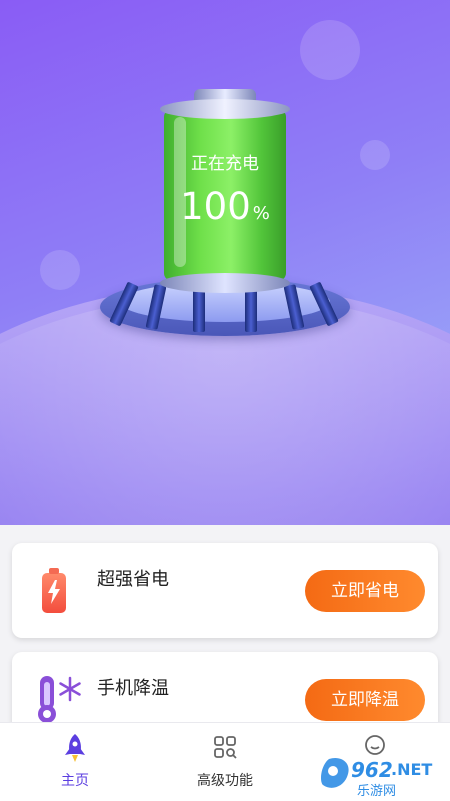 This screenshot has height=801, width=450. Describe the element at coordinates (376, 791) in the screenshot. I see `svg-text: 乐游网` at that location.